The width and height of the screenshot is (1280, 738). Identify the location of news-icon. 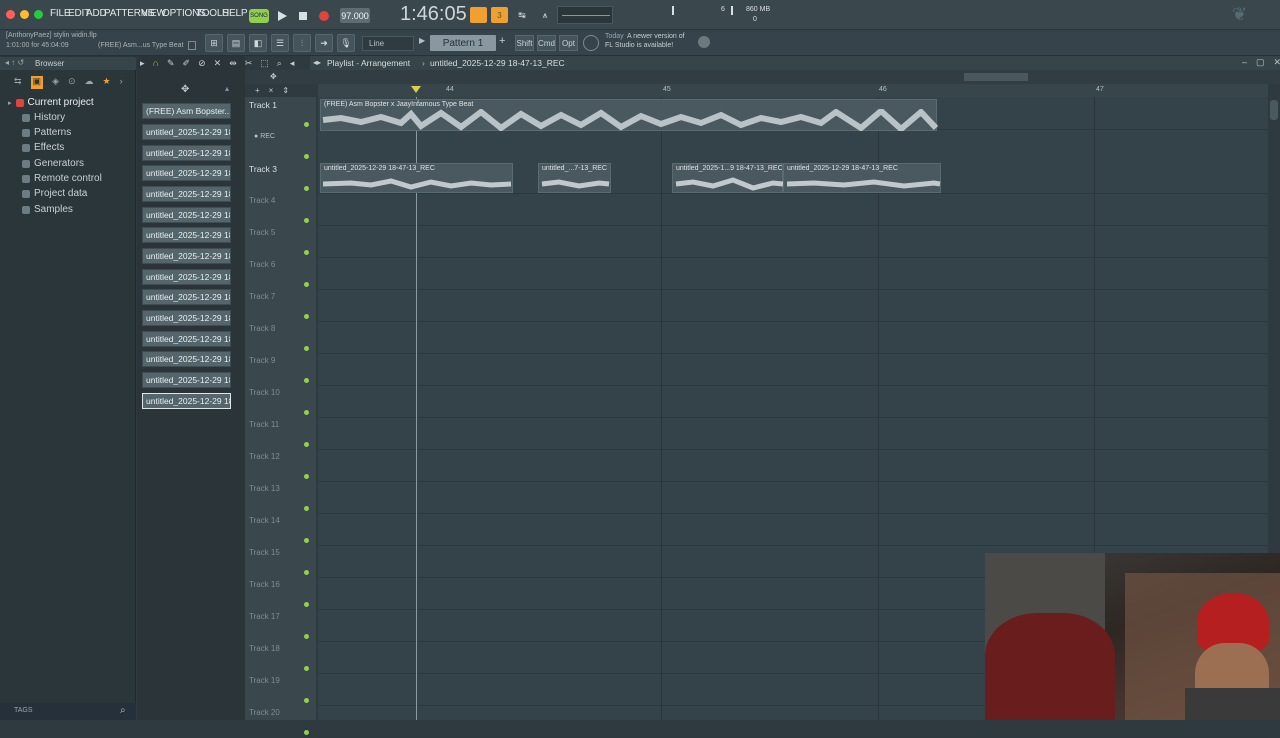
(591, 43).